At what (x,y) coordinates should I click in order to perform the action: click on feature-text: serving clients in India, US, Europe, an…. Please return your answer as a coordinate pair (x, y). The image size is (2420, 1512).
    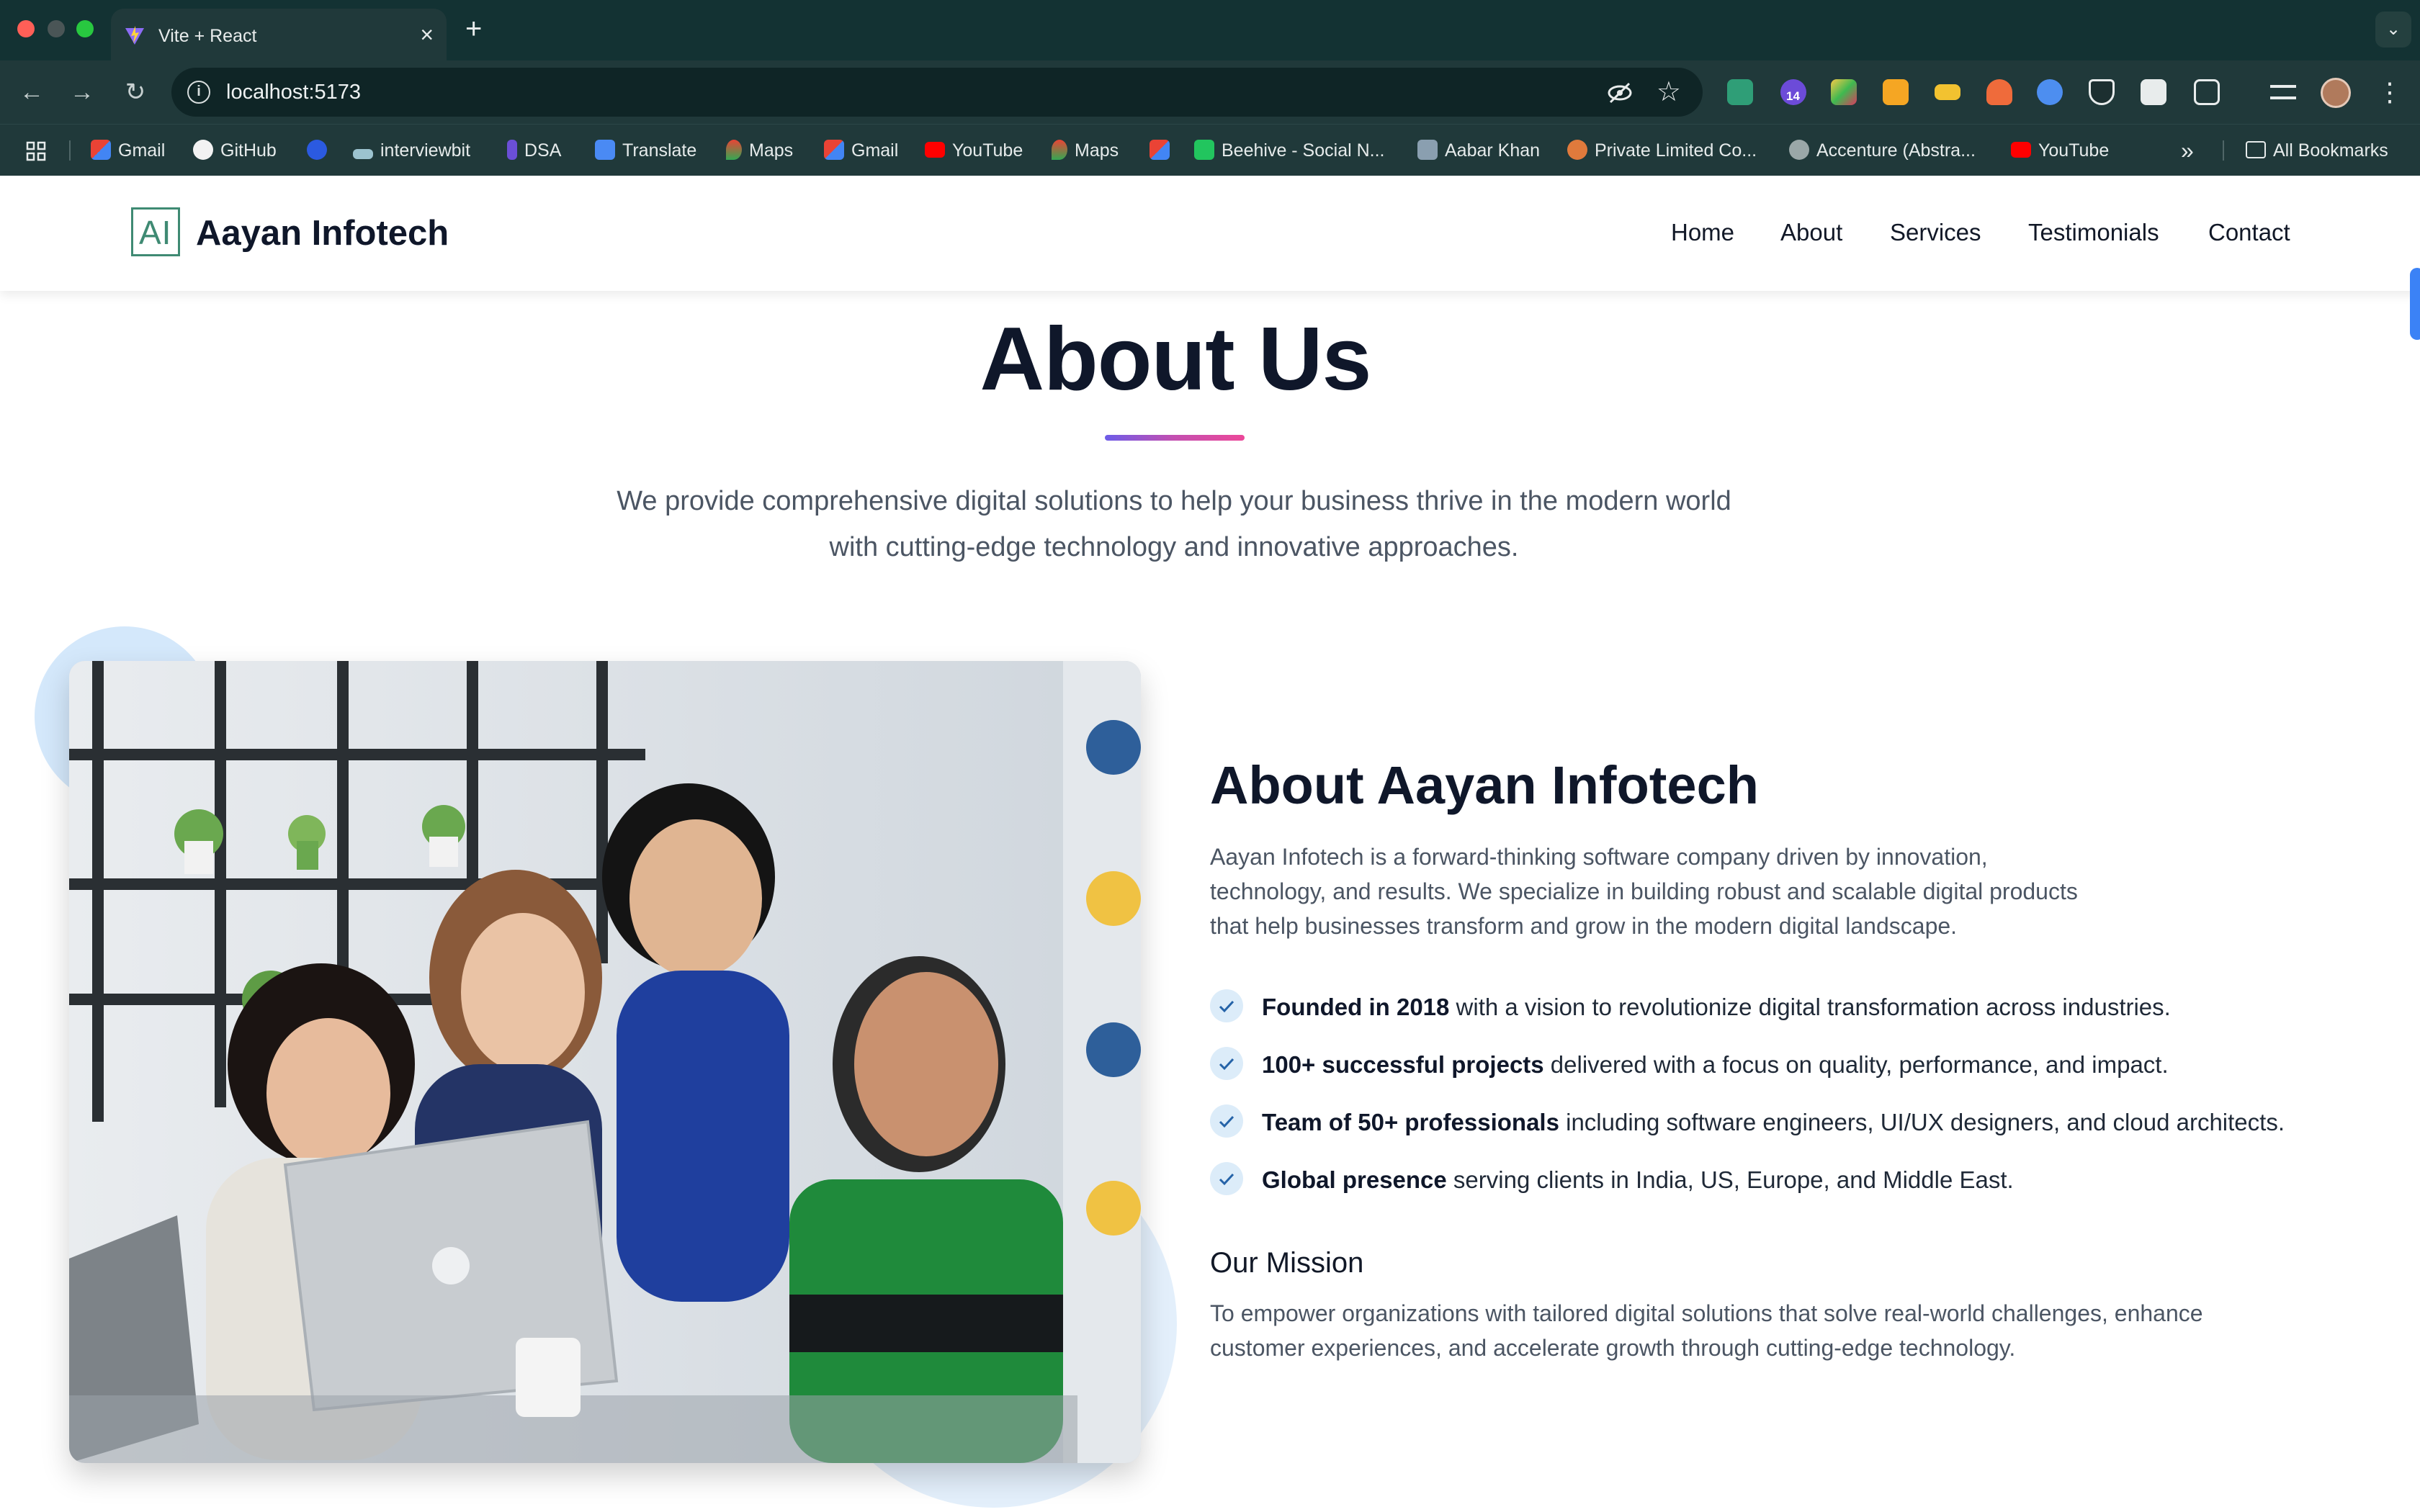
    Looking at the image, I should click on (1730, 1179).